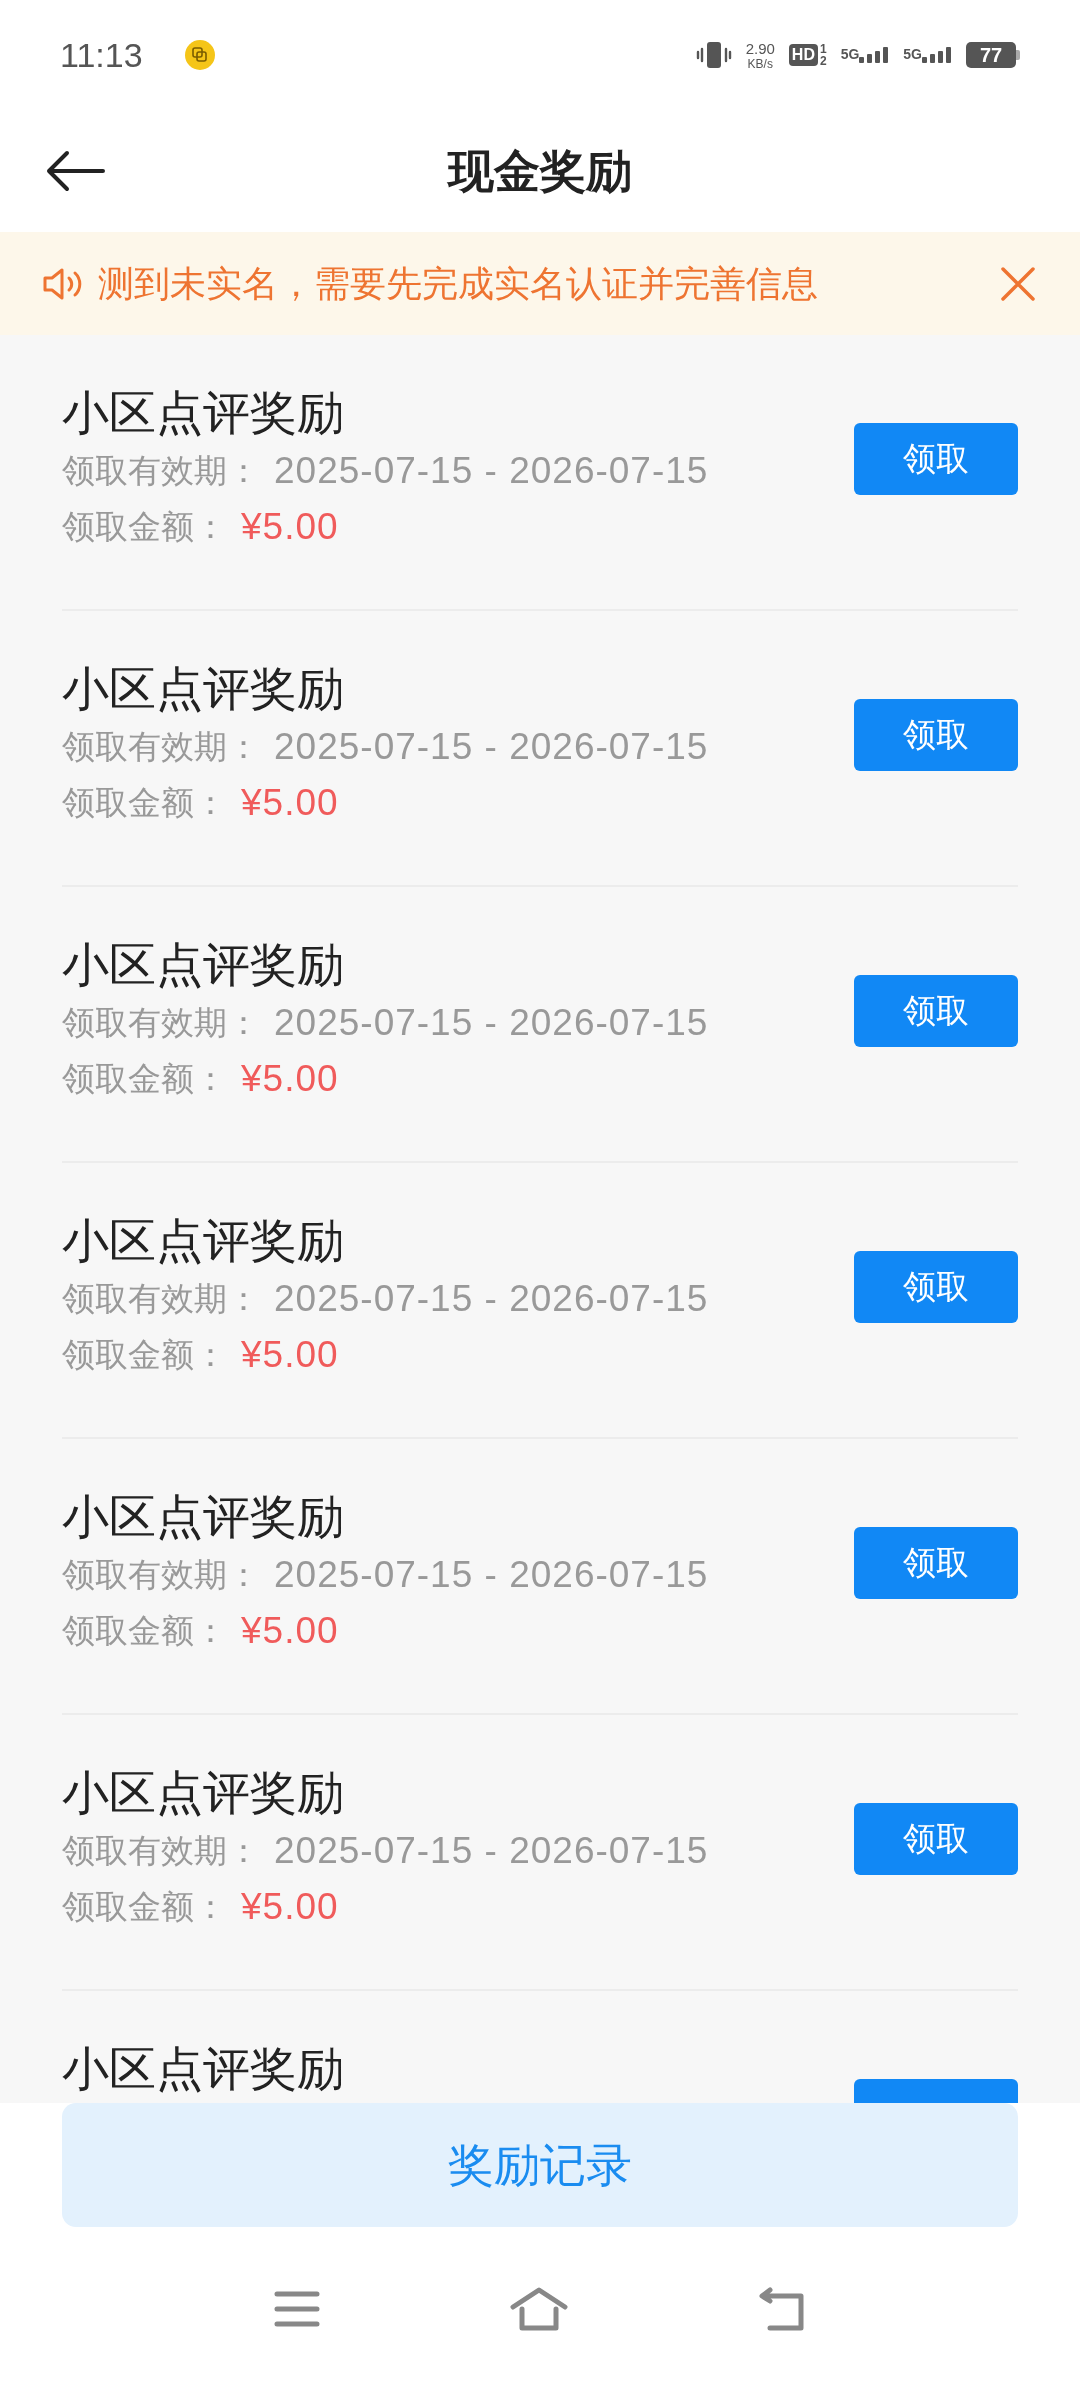 The image size is (1080, 2400). Describe the element at coordinates (938, 55) in the screenshot. I see `signal-icon` at that location.